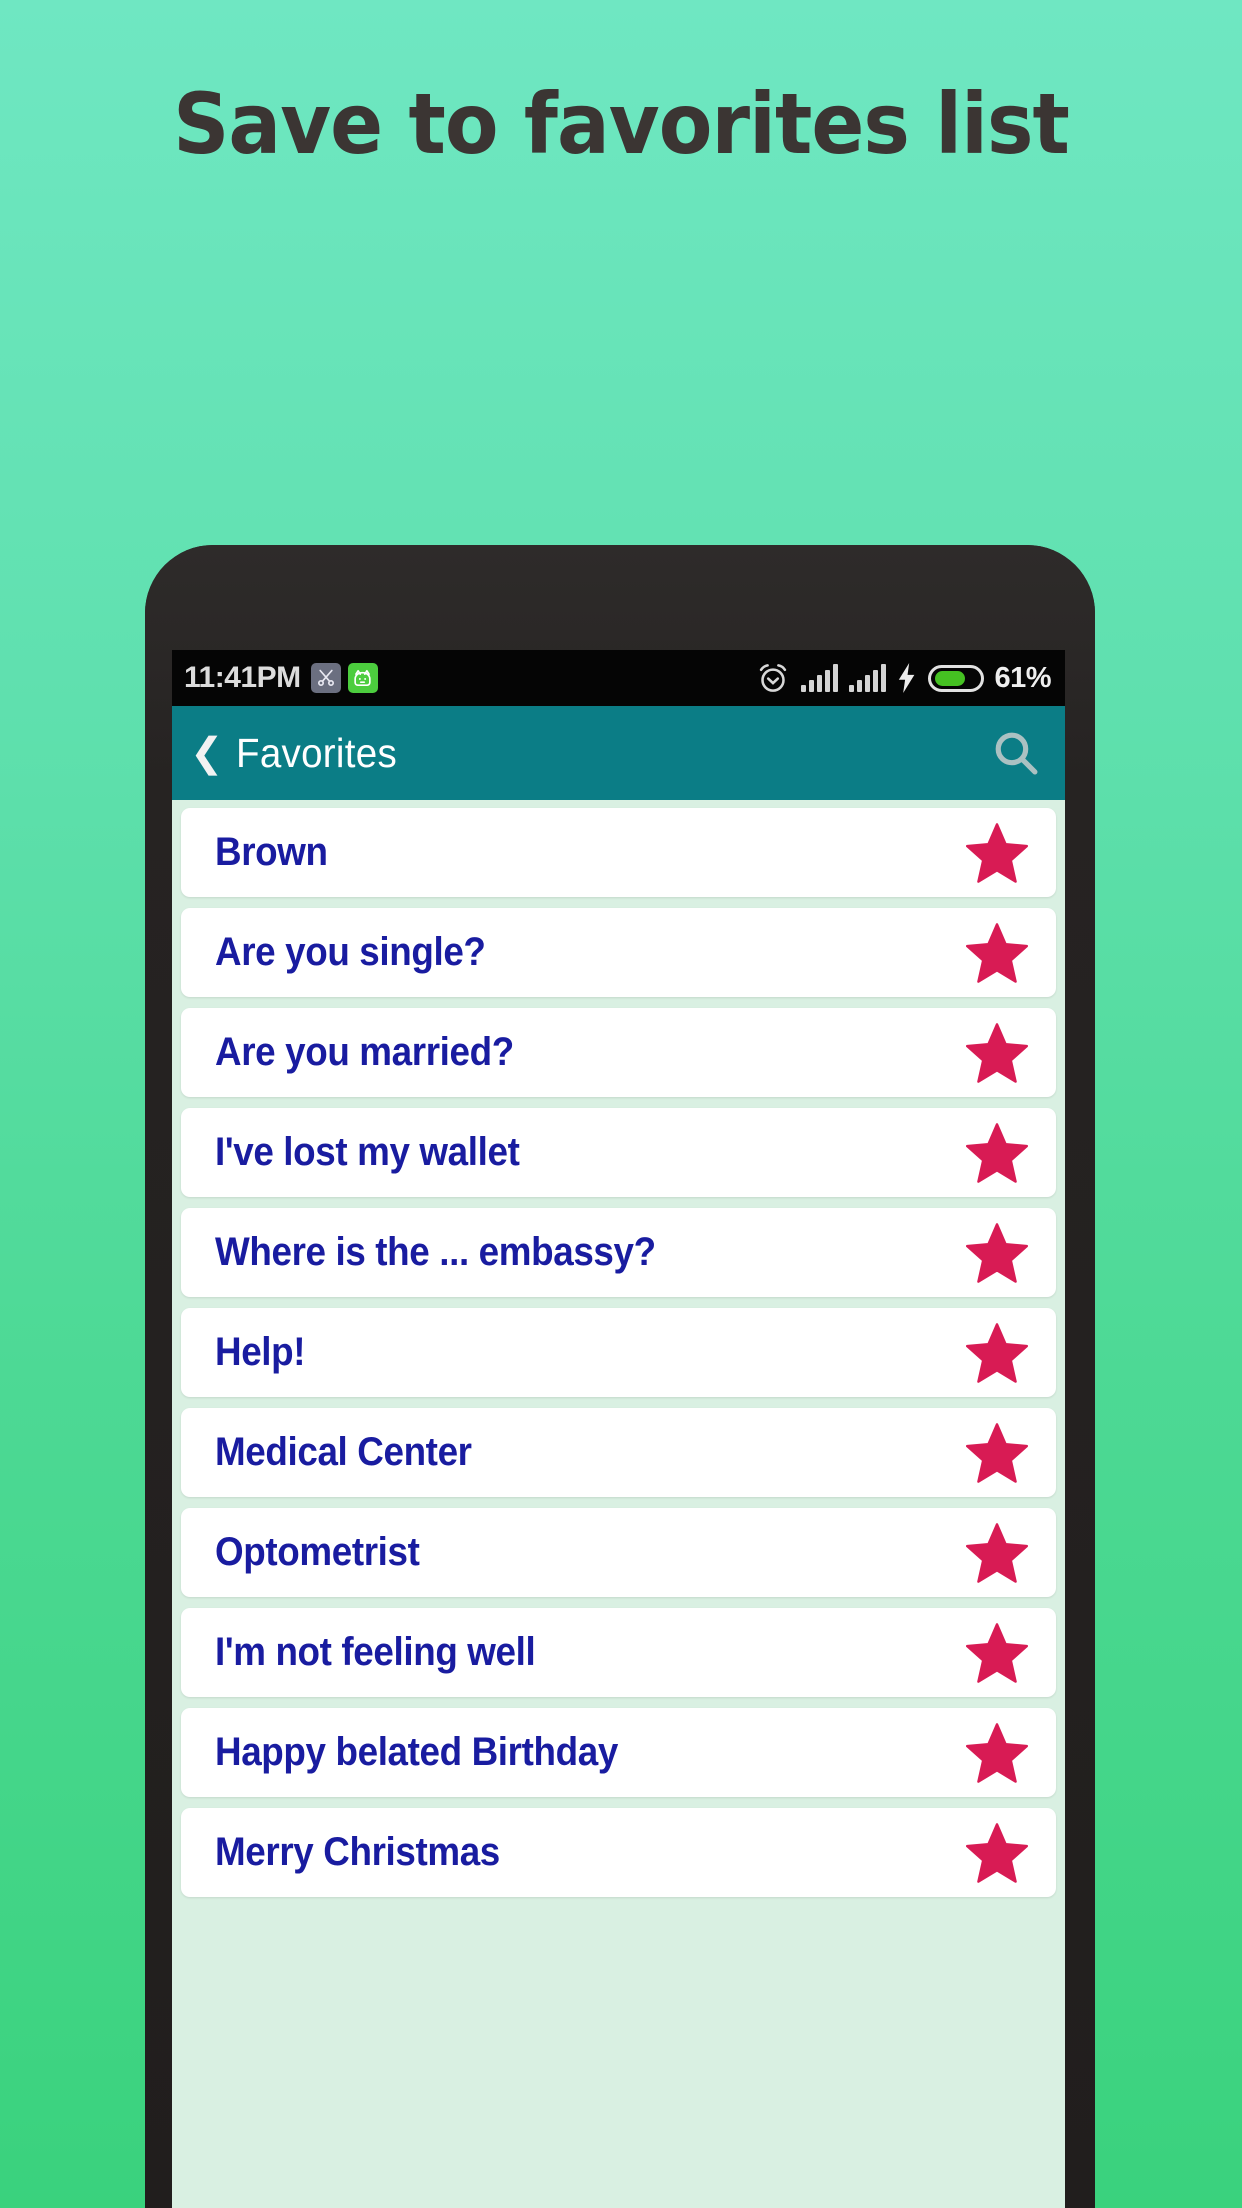 The image size is (1242, 2208). I want to click on list-item: Help!, so click(618, 1352).